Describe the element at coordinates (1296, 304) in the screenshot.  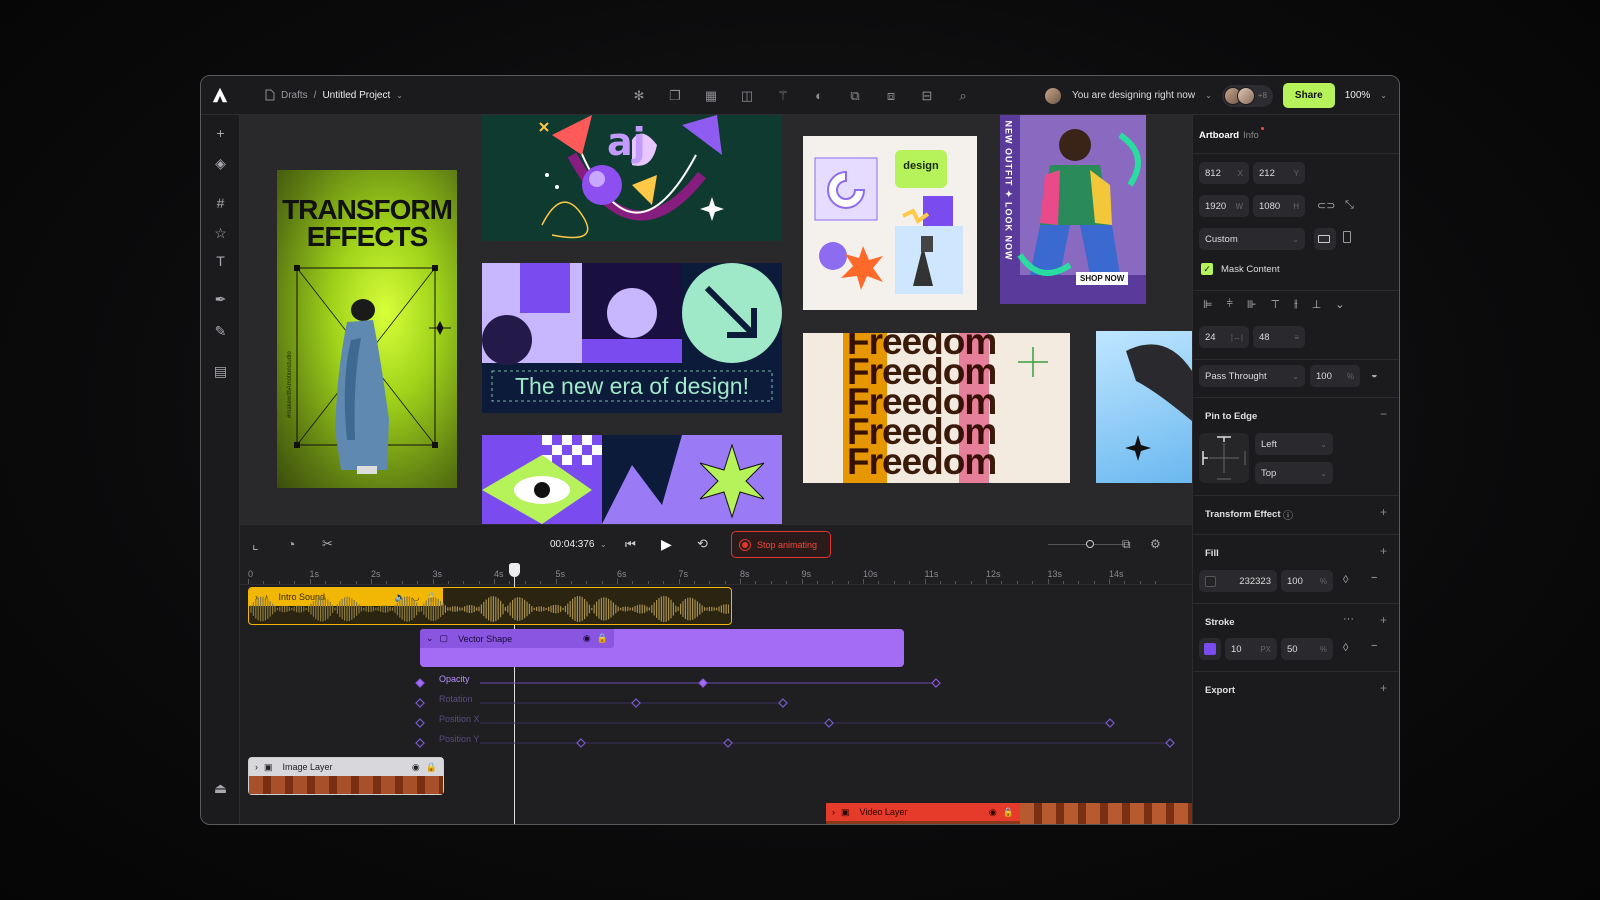
I see `align-center-v-icon: ⫲` at that location.